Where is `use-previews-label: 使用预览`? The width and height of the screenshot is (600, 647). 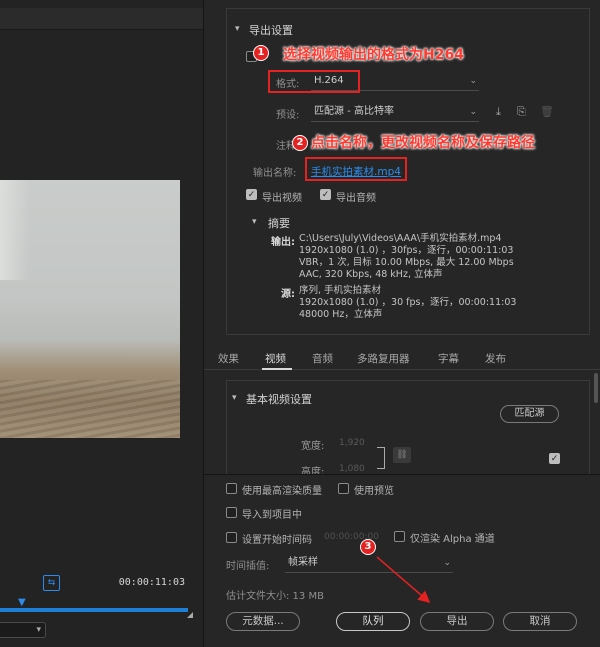 use-previews-label: 使用预览 is located at coordinates (374, 491).